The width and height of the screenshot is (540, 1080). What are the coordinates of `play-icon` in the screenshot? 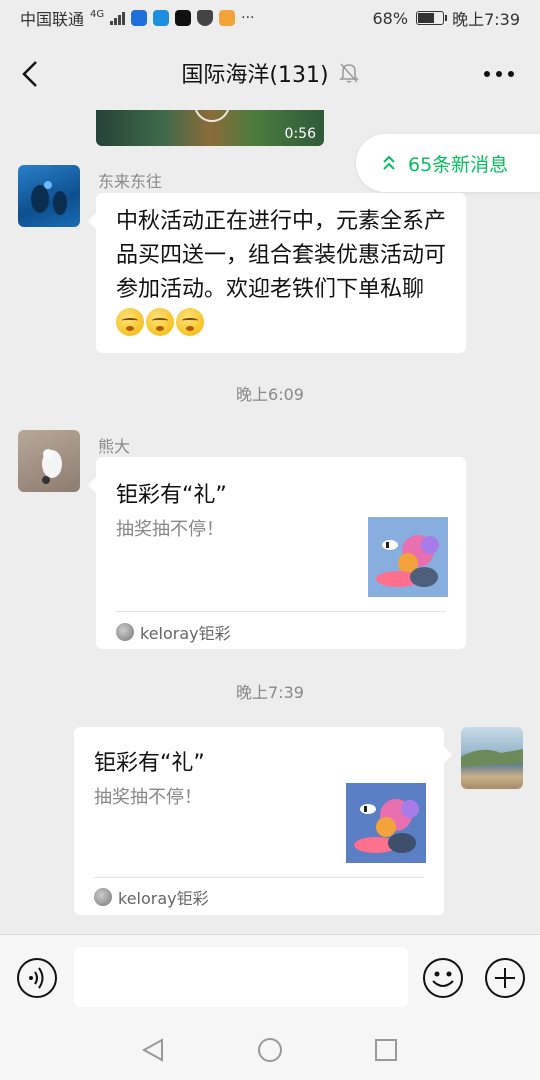 It's located at (212, 116).